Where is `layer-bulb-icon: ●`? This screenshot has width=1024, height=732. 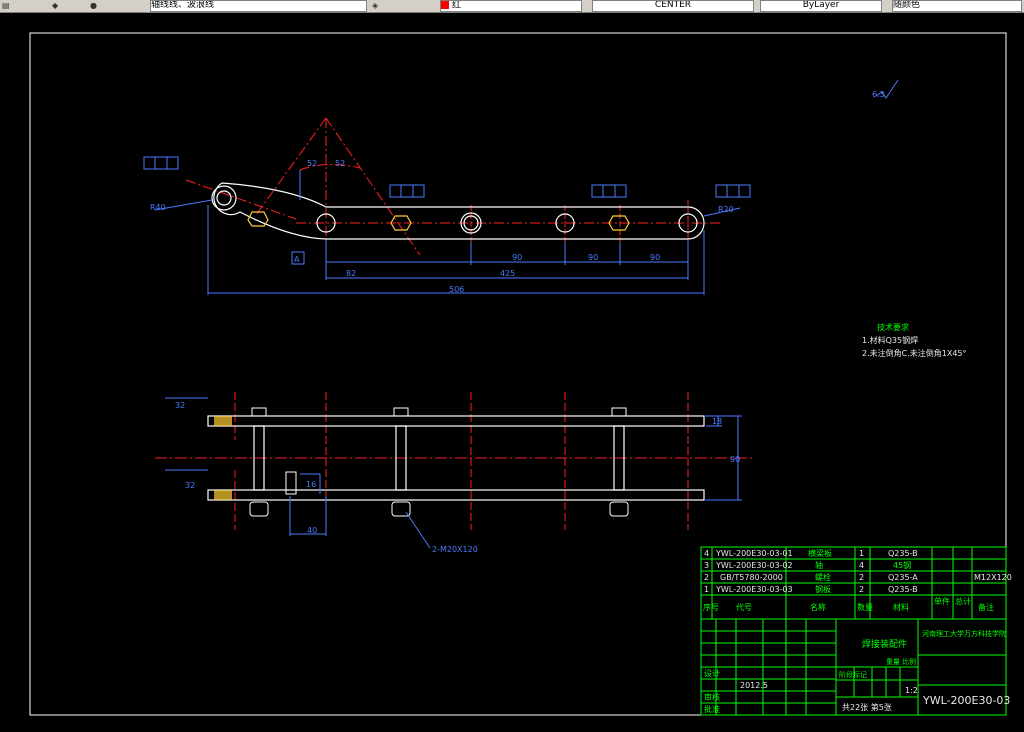 layer-bulb-icon: ● is located at coordinates (95, 5).